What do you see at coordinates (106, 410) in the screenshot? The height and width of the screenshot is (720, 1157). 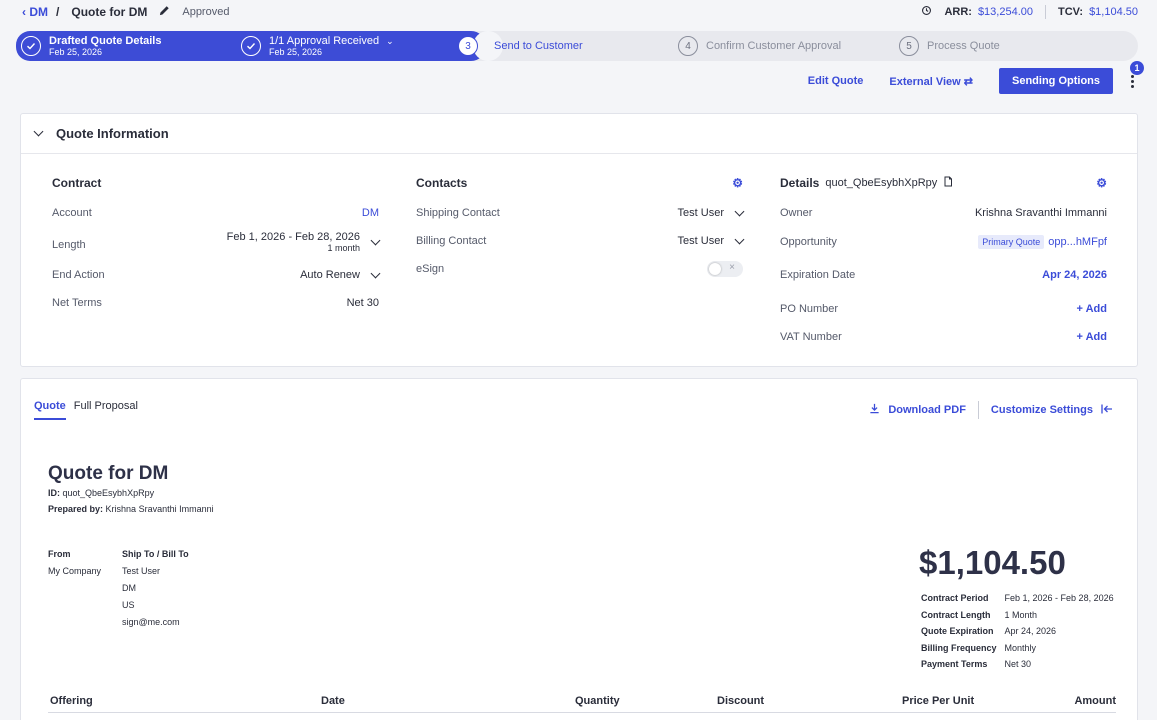 I see `tab-full-proposal: Full Proposal` at bounding box center [106, 410].